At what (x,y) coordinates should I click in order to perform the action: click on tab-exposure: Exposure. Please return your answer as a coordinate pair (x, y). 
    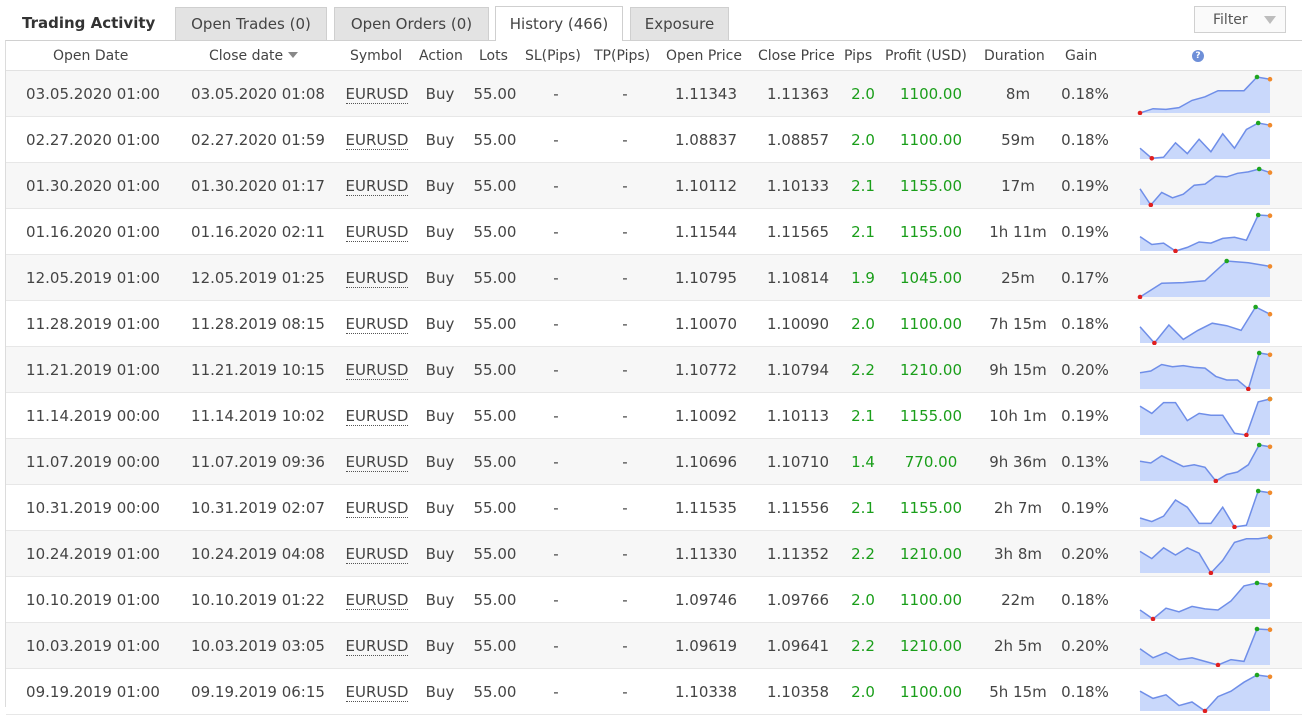
    Looking at the image, I should click on (679, 23).